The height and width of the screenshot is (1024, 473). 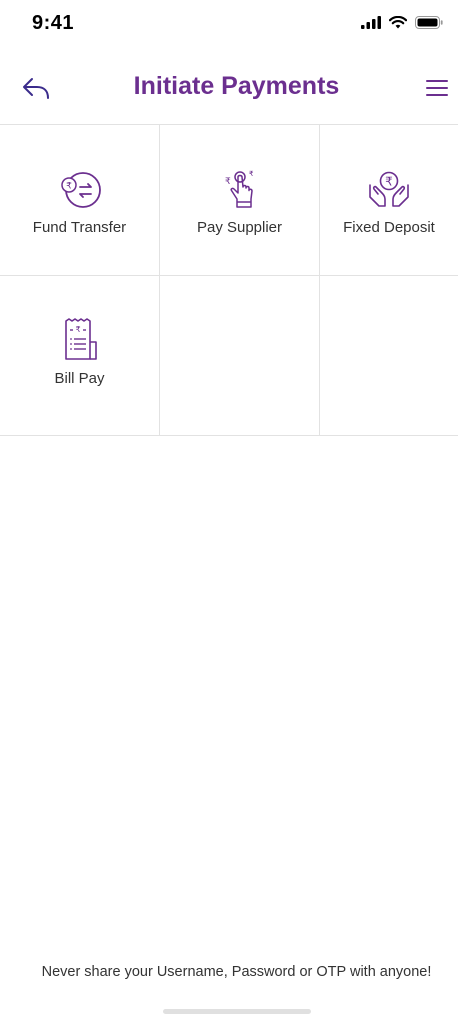 What do you see at coordinates (398, 22) in the screenshot?
I see `wifi-icon` at bounding box center [398, 22].